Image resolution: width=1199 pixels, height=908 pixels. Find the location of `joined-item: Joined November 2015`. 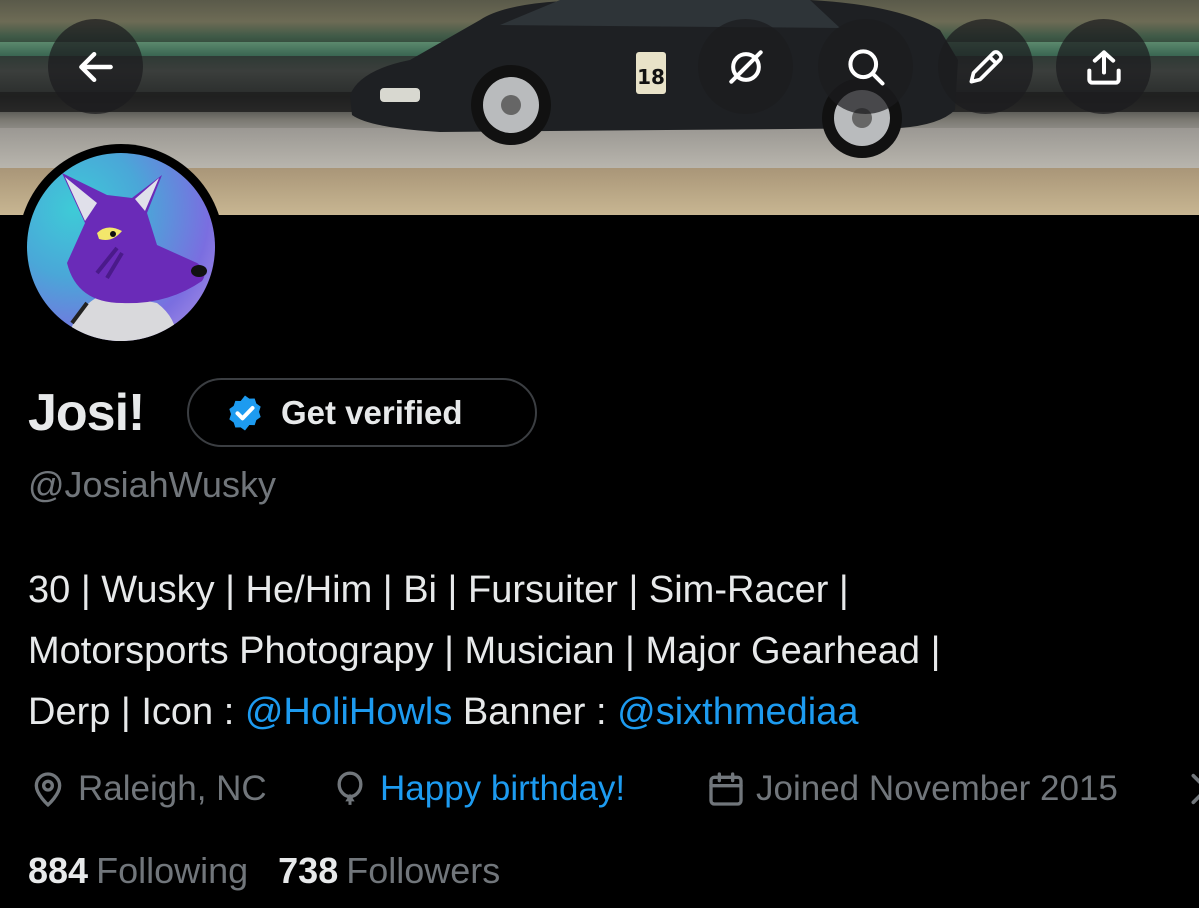

joined-item: Joined November 2015 is located at coordinates (912, 789).